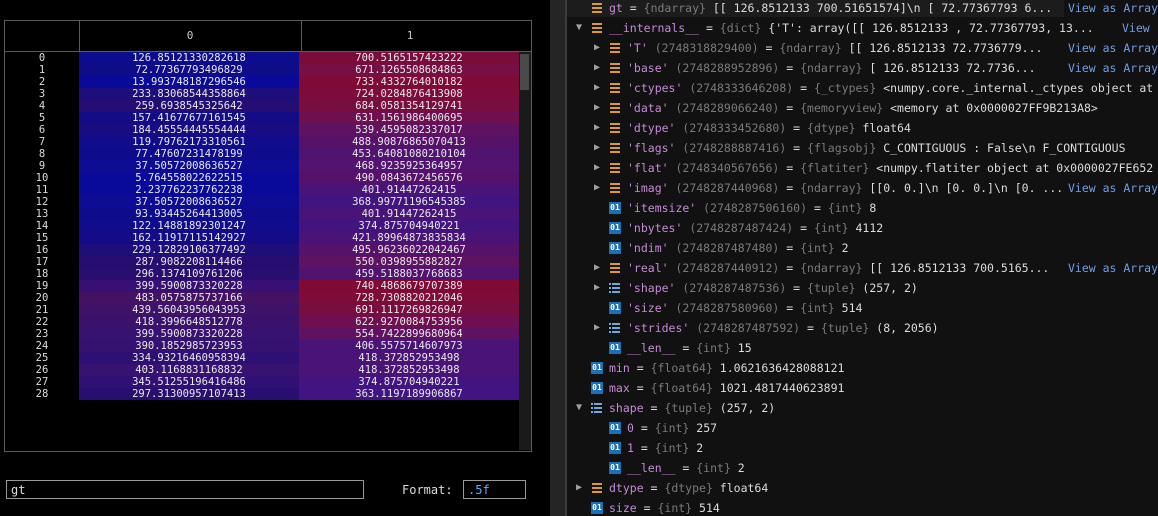 Image resolution: width=1158 pixels, height=516 pixels. Describe the element at coordinates (189, 58) in the screenshot. I see `cell-col-0: 126.85121330282618` at that location.